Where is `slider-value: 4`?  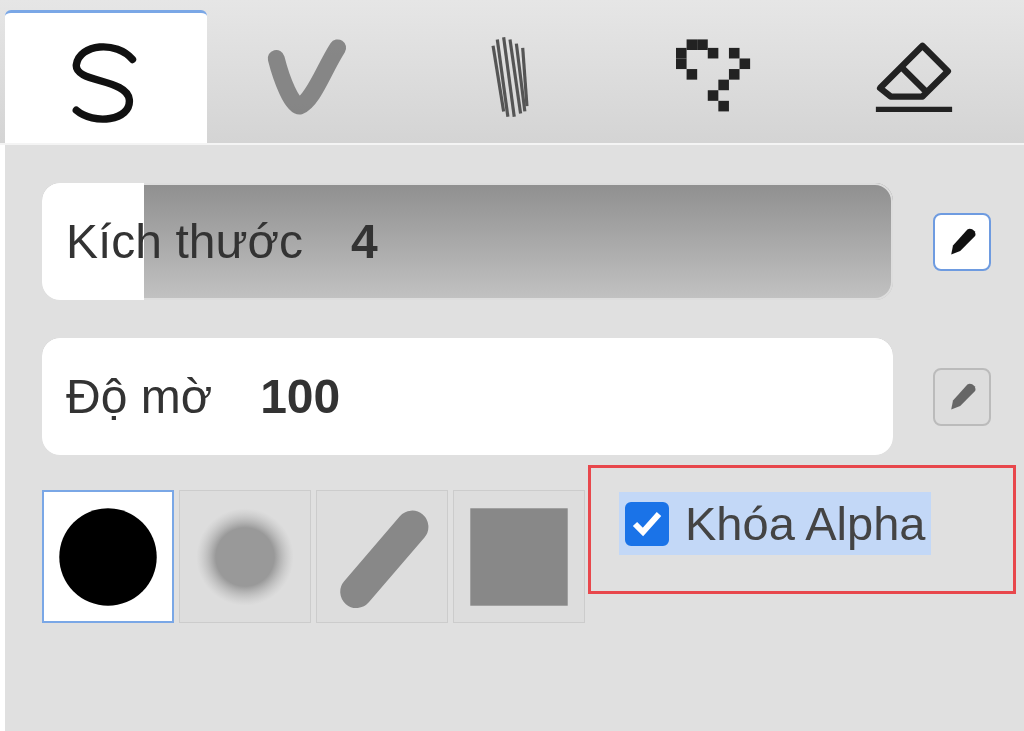 slider-value: 4 is located at coordinates (364, 241).